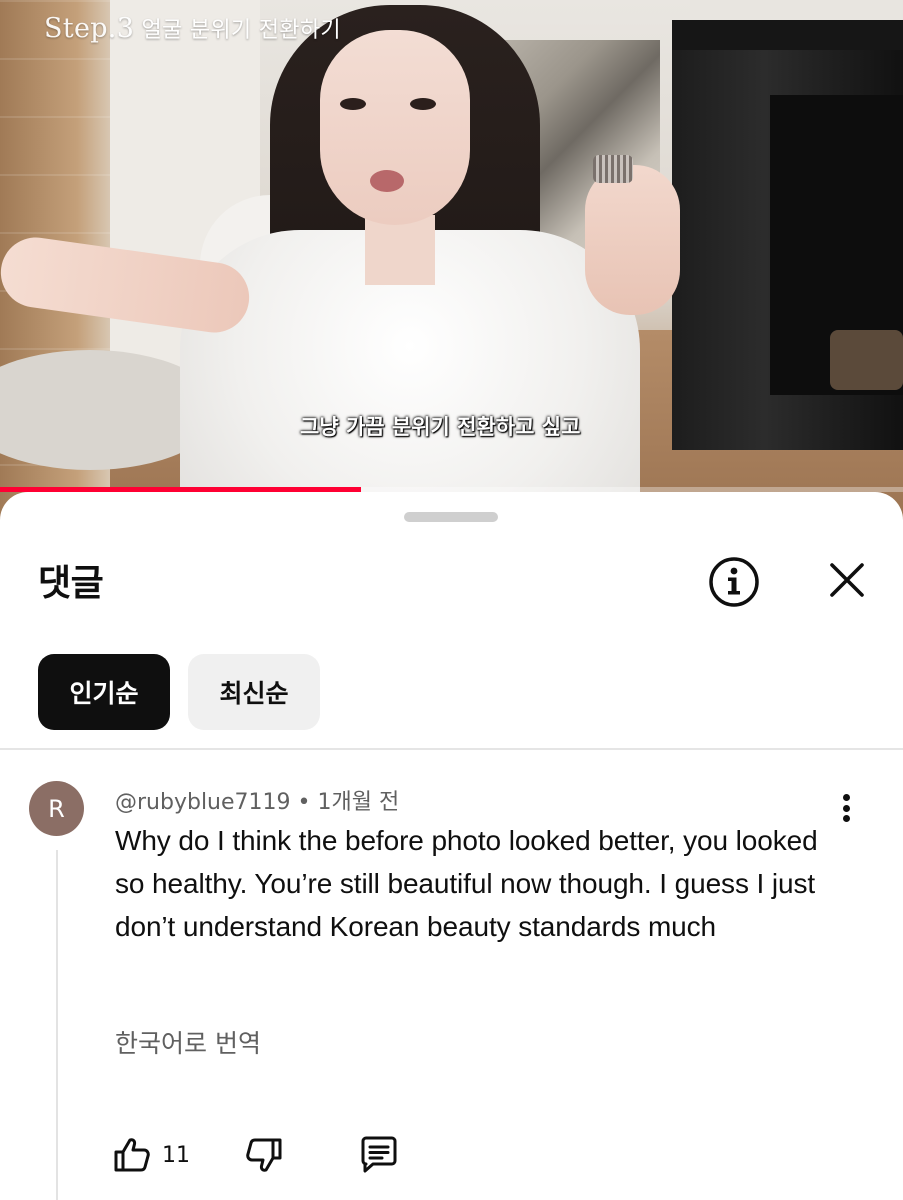 Image resolution: width=903 pixels, height=1200 pixels. I want to click on close-button, so click(847, 580).